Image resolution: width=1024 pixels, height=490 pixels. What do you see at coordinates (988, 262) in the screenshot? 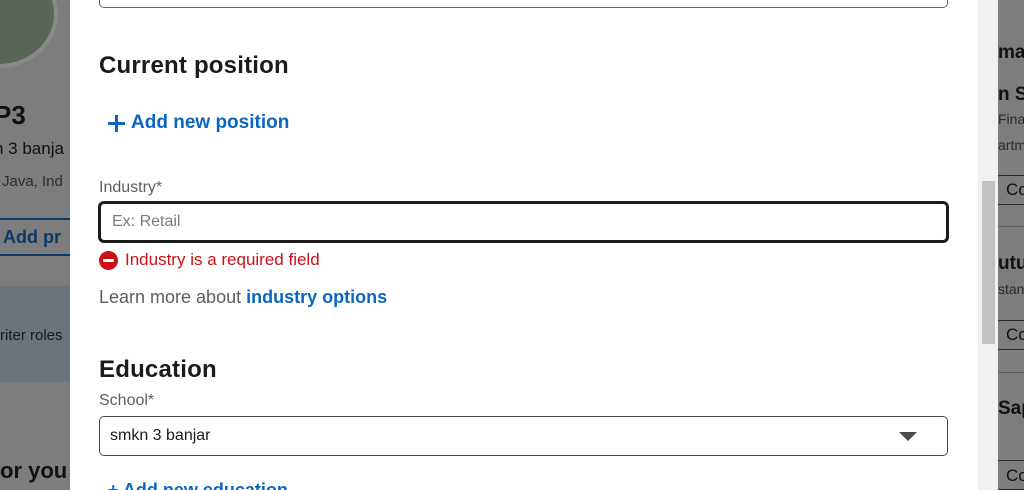
I see `scrollbar-thumb` at bounding box center [988, 262].